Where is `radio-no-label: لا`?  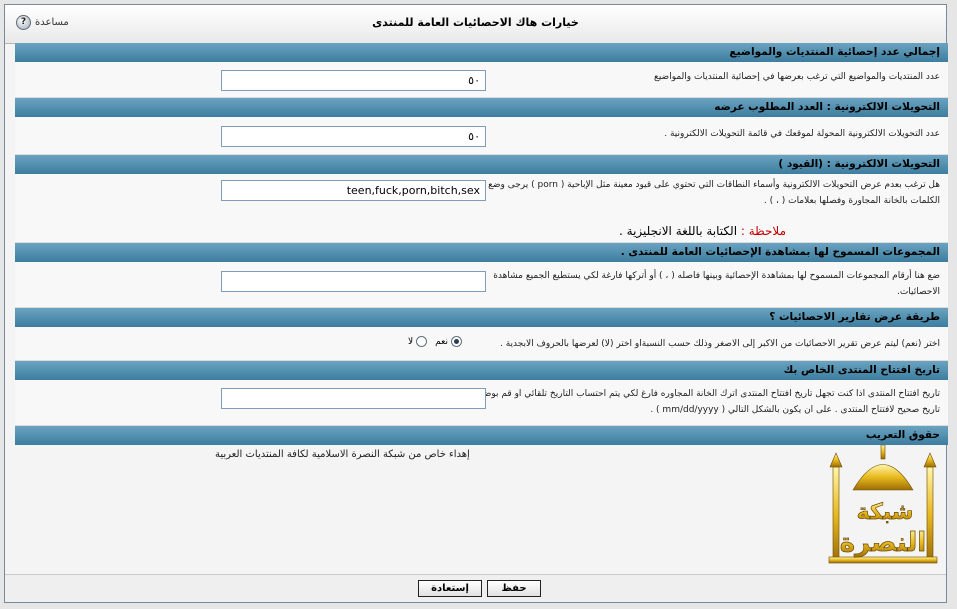
radio-no-label: لا is located at coordinates (410, 342).